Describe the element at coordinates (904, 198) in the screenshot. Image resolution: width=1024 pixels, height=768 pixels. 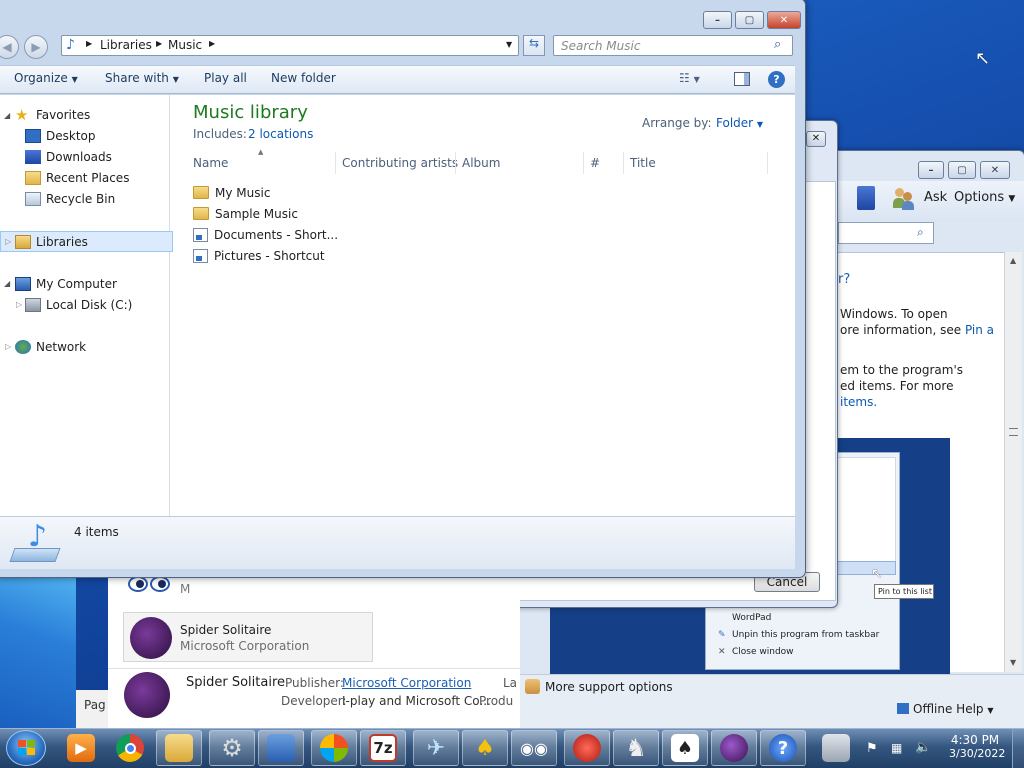
I see `ask-people-icon` at that location.